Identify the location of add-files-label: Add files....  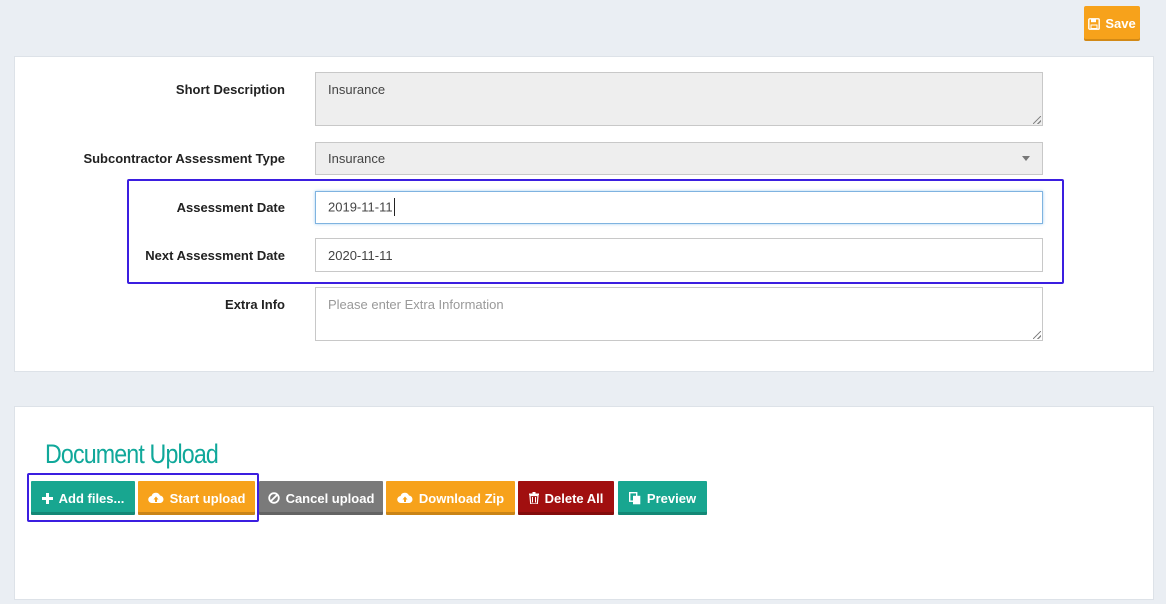
(91, 498).